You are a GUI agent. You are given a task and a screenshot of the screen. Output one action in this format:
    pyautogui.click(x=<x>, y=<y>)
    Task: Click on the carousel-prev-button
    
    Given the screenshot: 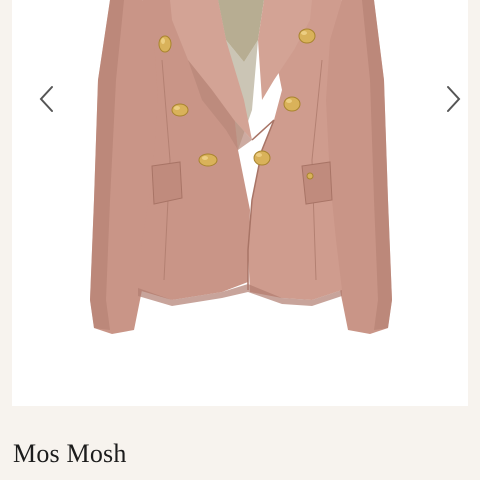 What is the action you would take?
    pyautogui.click(x=47, y=99)
    